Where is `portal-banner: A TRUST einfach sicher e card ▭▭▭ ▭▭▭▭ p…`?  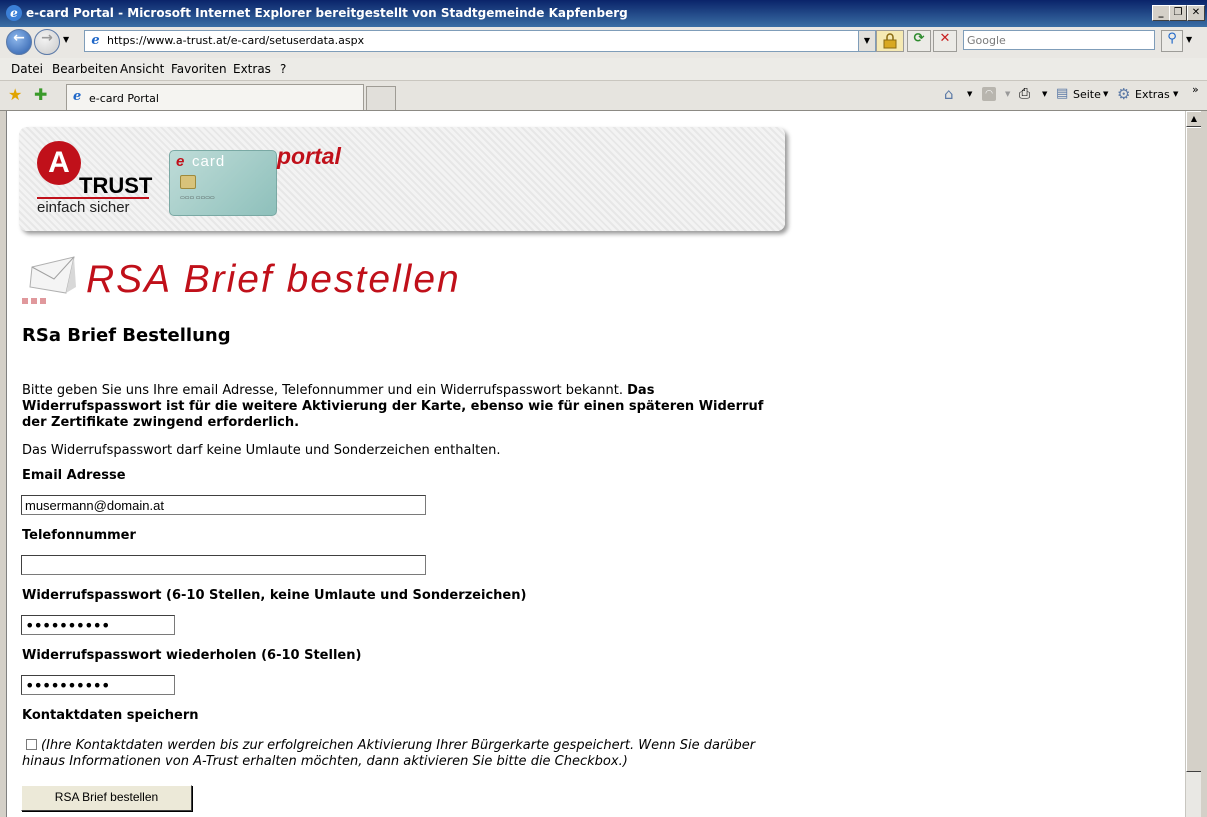
portal-banner: A TRUST einfach sicher e card ▭▭▭ ▭▭▭▭ p… is located at coordinates (402, 179).